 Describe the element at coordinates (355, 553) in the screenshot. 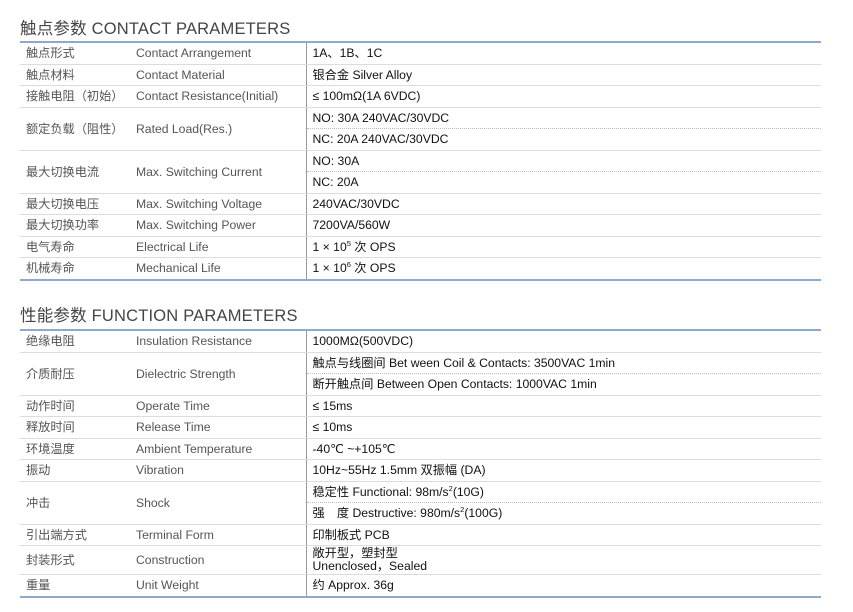

I see `value-line: 敞开型，塑封型` at that location.